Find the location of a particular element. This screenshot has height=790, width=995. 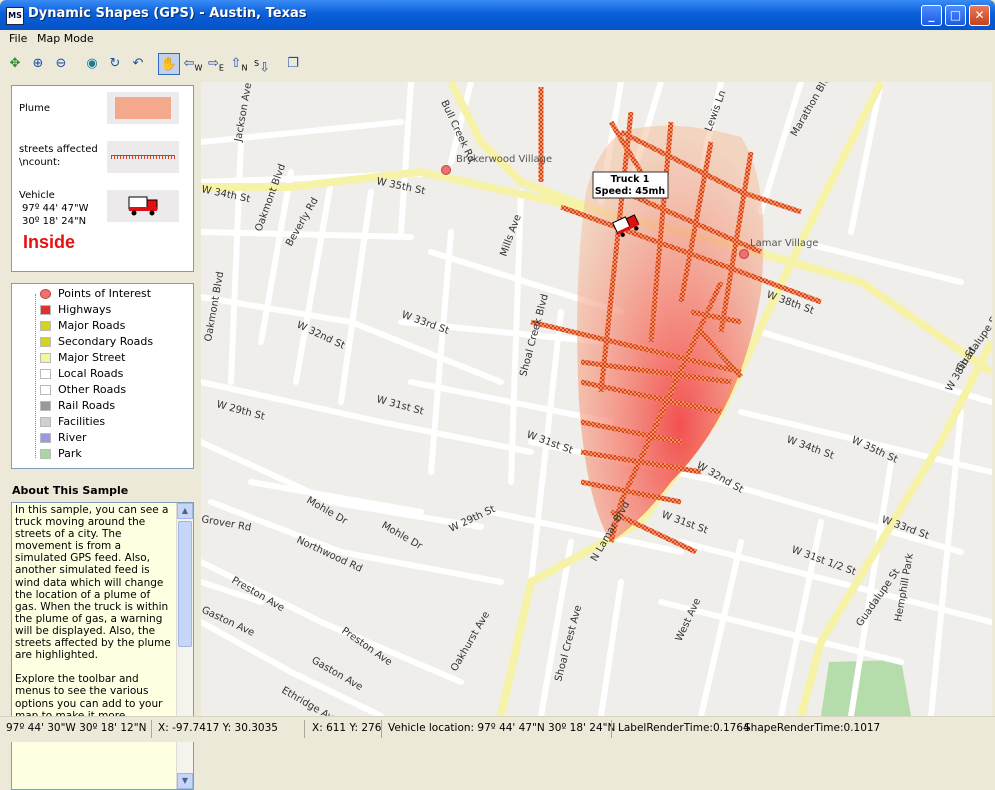

legend-row-label: Secondary Roads is located at coordinates (106, 341).